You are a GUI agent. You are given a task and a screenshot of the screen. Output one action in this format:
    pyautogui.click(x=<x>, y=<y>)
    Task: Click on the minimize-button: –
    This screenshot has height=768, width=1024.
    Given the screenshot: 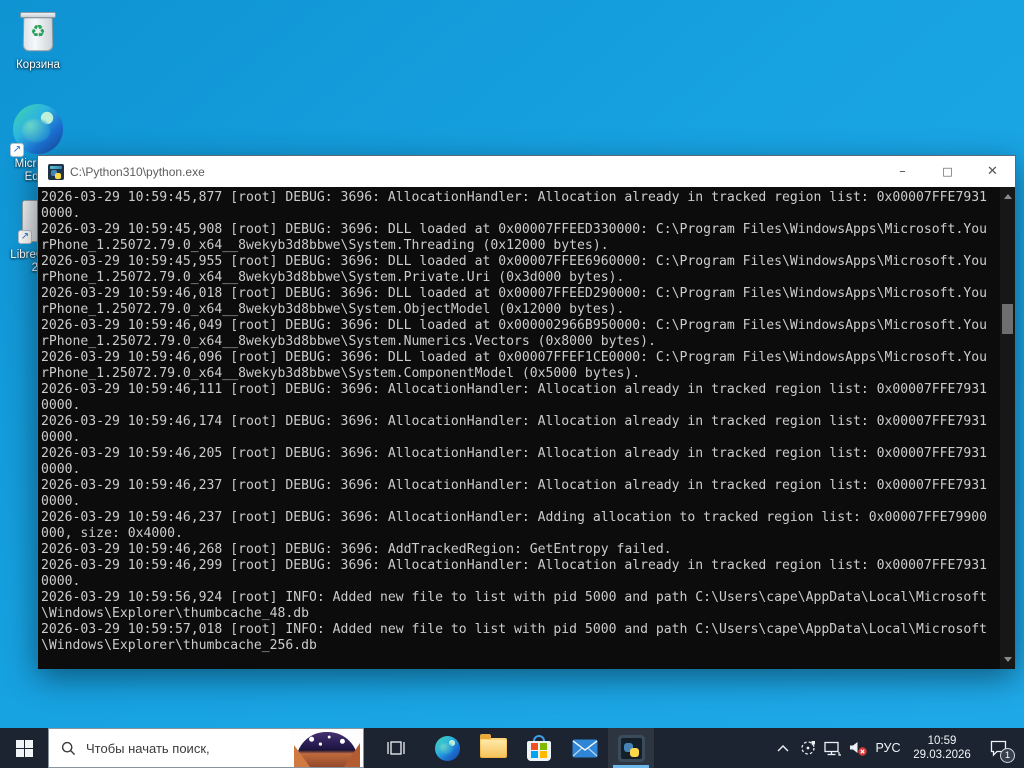 What is the action you would take?
    pyautogui.click(x=902, y=171)
    